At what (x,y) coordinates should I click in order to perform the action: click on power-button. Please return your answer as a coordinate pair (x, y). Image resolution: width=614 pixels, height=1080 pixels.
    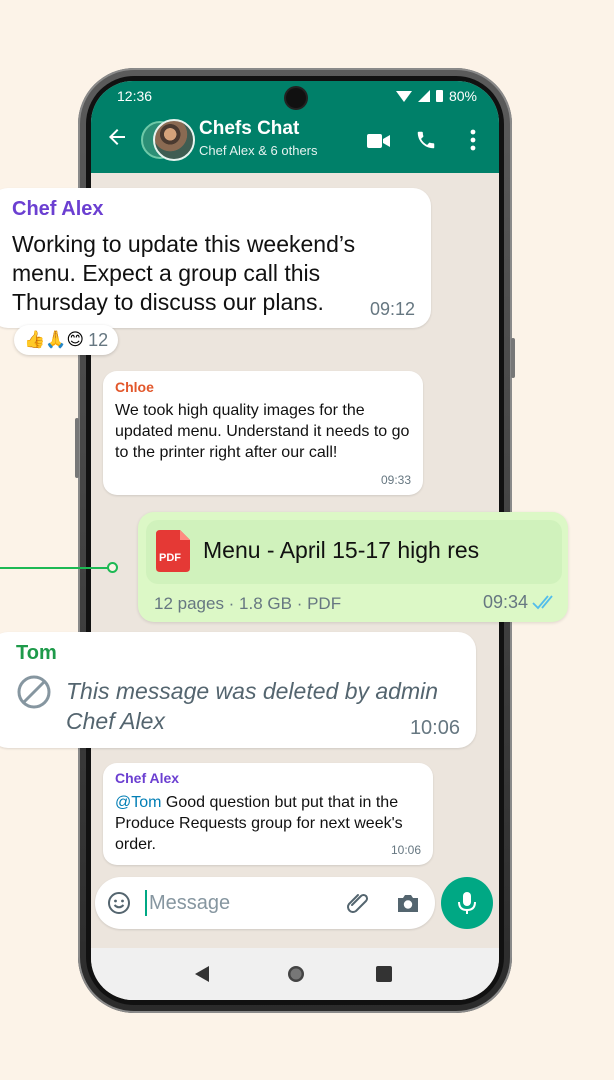
    Looking at the image, I should click on (513, 358).